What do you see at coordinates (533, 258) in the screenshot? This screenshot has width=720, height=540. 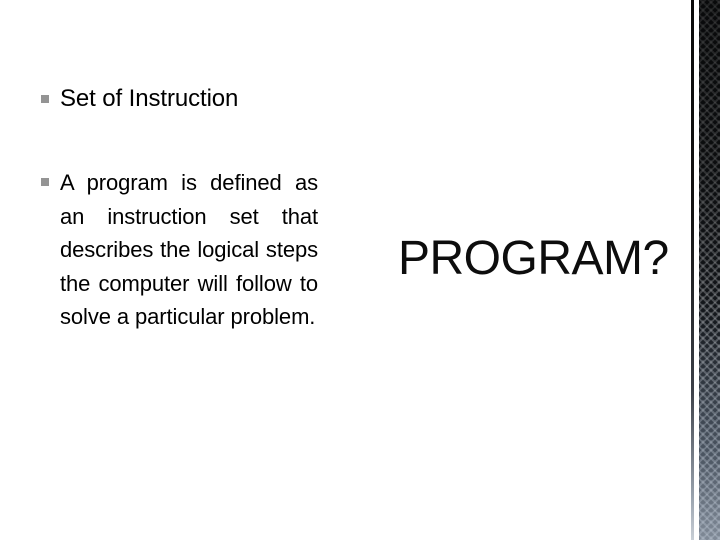 I see `callout-word: PROGRAM?` at bounding box center [533, 258].